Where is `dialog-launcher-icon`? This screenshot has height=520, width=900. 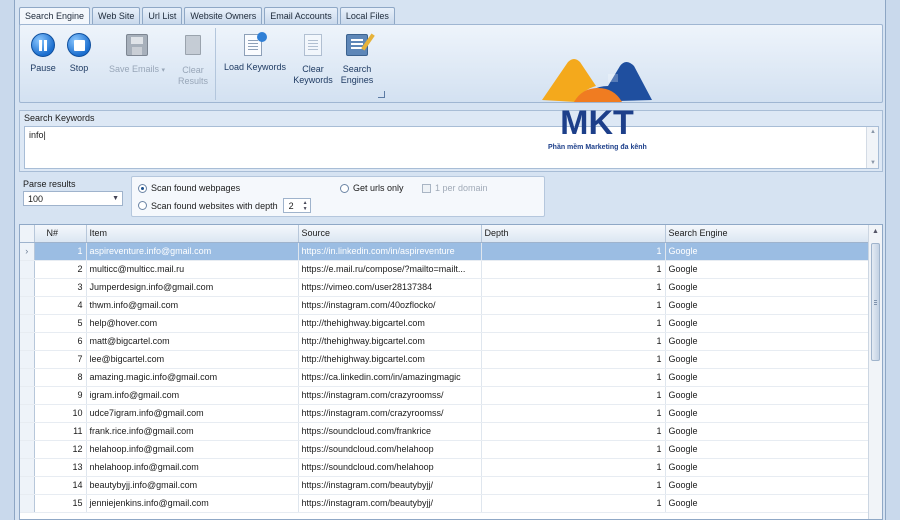
dialog-launcher-icon is located at coordinates (381, 94).